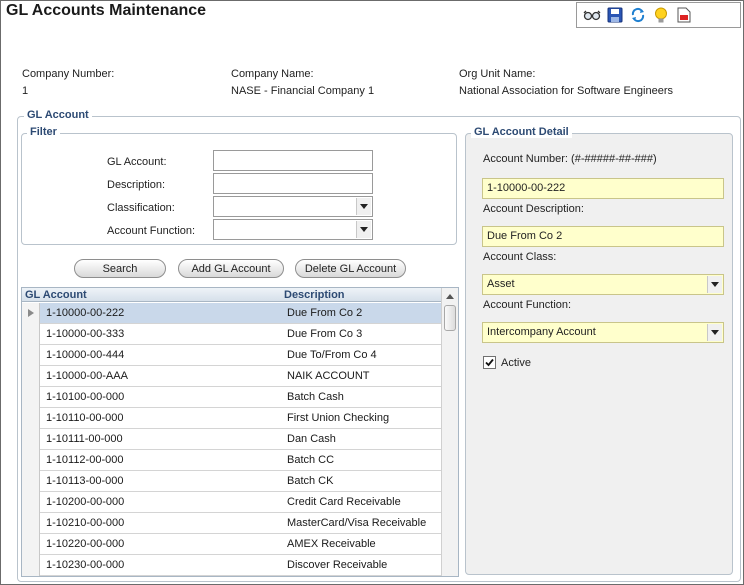 This screenshot has width=744, height=585. What do you see at coordinates (85, 544) in the screenshot?
I see `gl-account-cell: 1-10220-00-000` at bounding box center [85, 544].